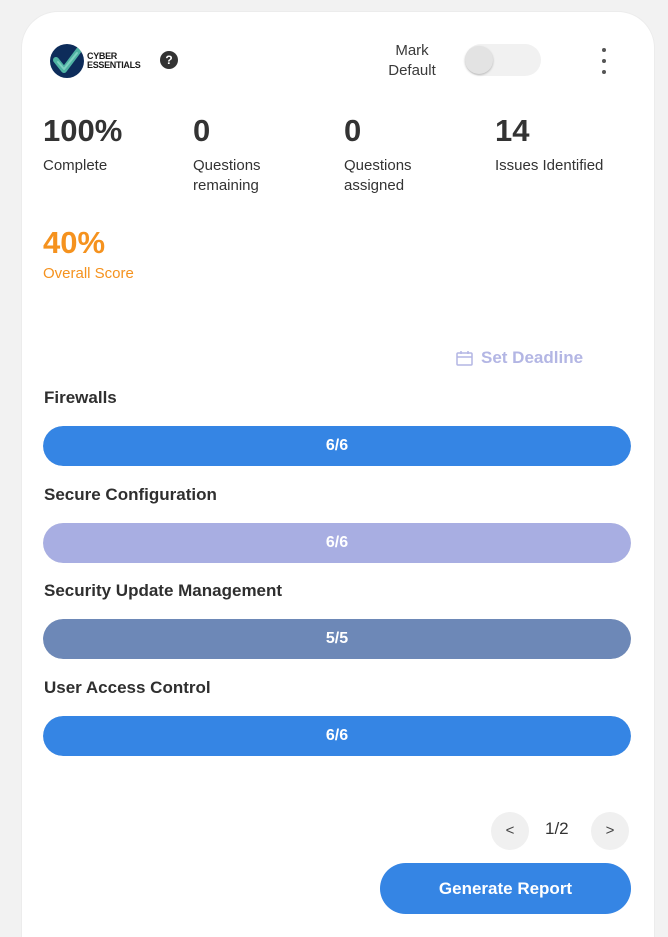 The image size is (668, 937). What do you see at coordinates (549, 165) in the screenshot?
I see `stat-issues-identified-label: Issues Identified` at bounding box center [549, 165].